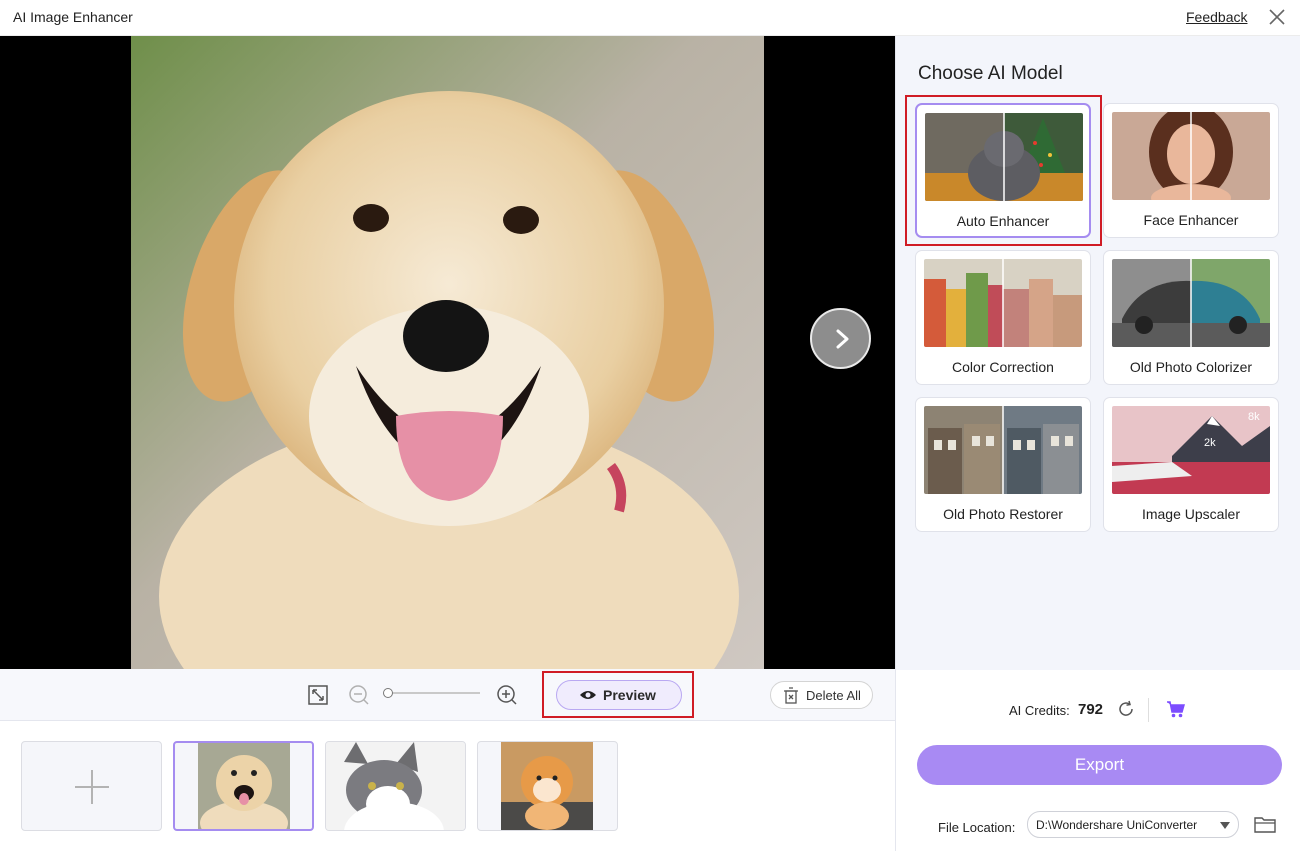  I want to click on close-icon, so click(1277, 17).